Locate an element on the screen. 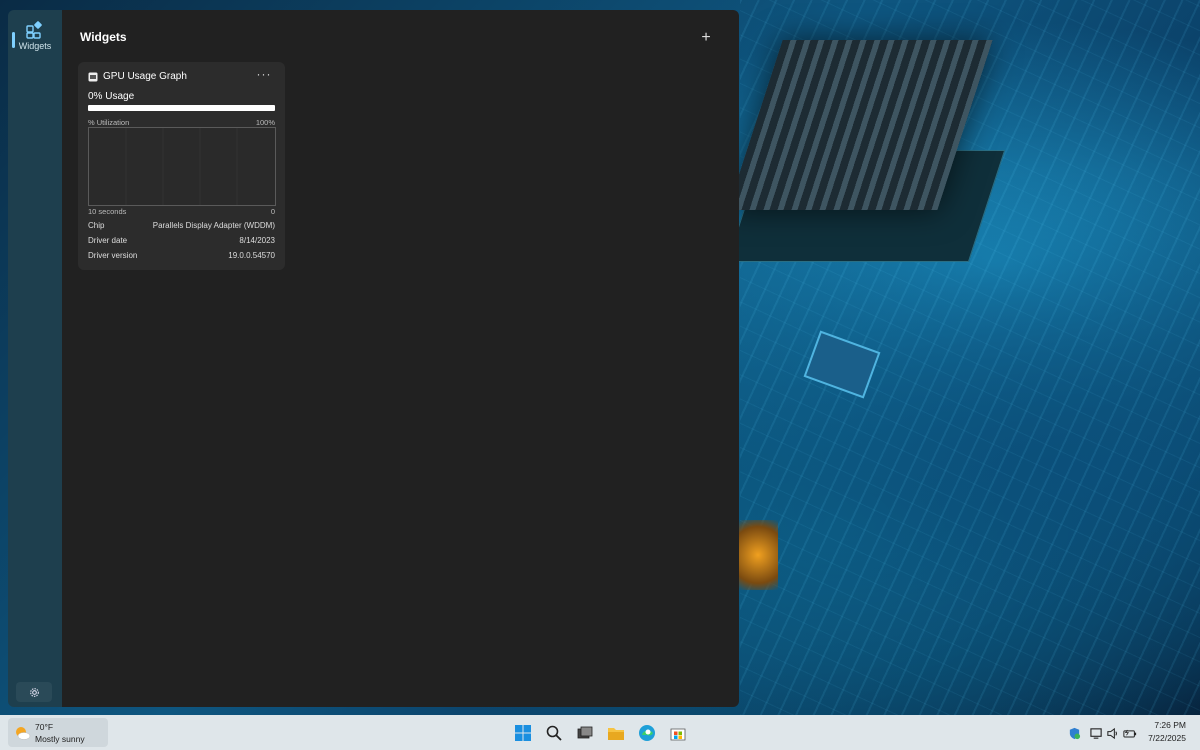  gear-icon is located at coordinates (34, 692).